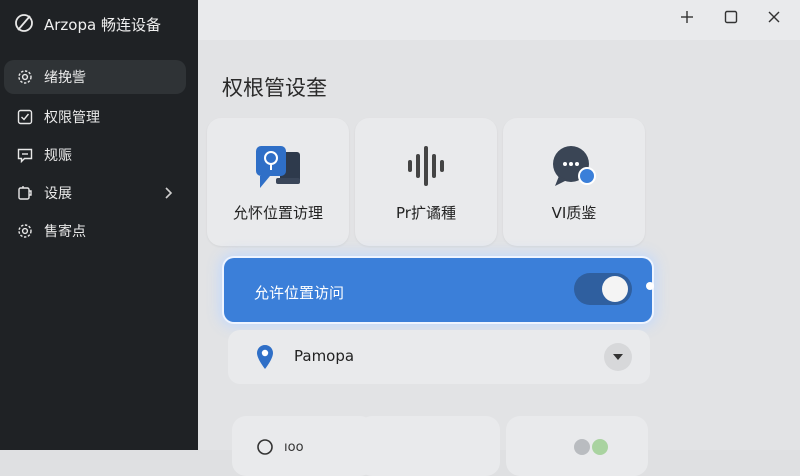 The width and height of the screenshot is (800, 476). I want to click on bottom-card-0: ıoo, so click(303, 446).